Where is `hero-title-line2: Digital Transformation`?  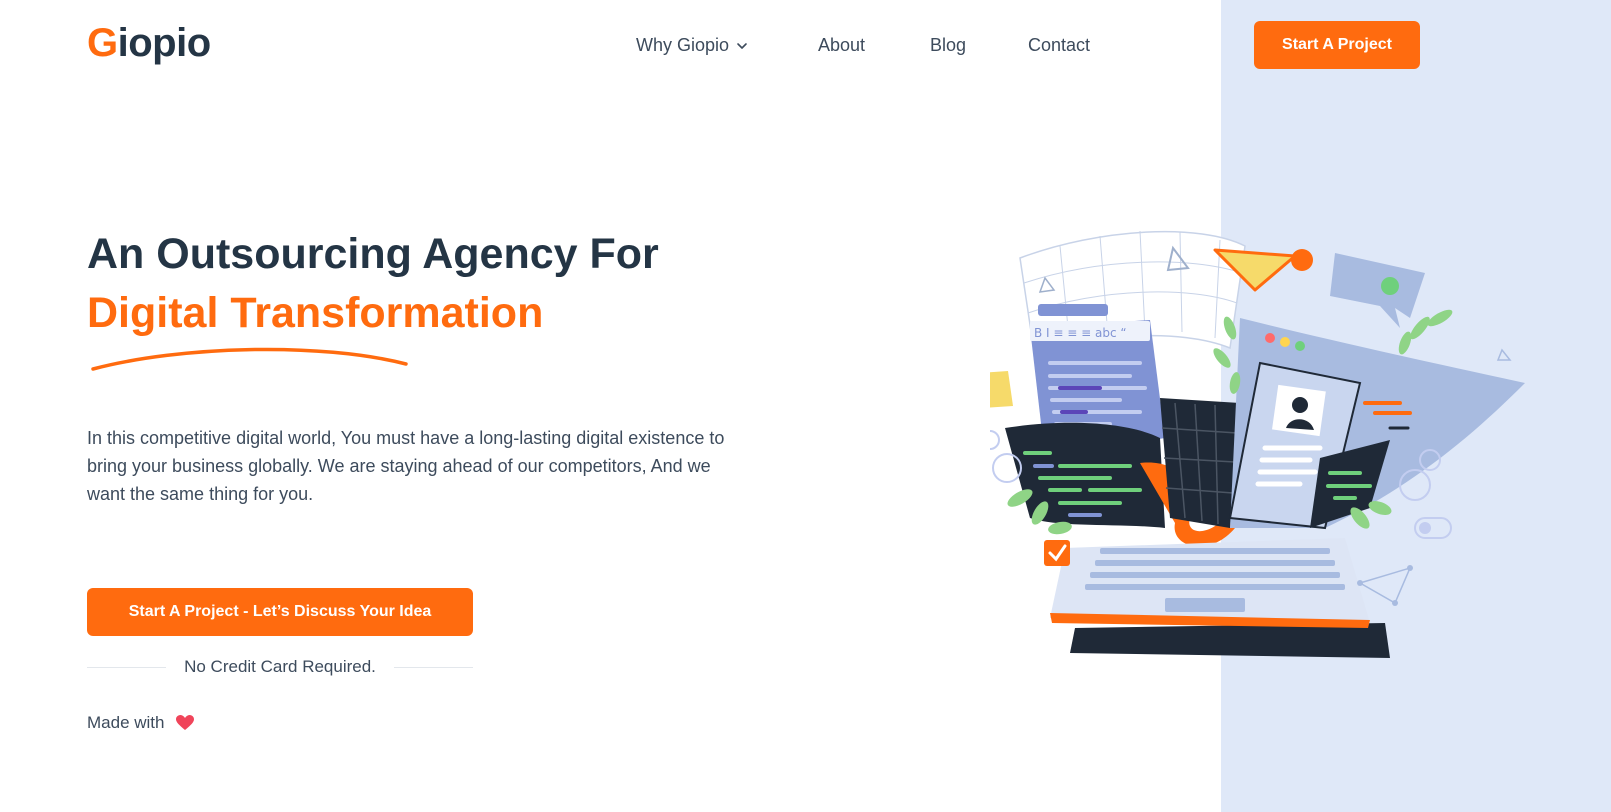 hero-title-line2: Digital Transformation is located at coordinates (315, 313).